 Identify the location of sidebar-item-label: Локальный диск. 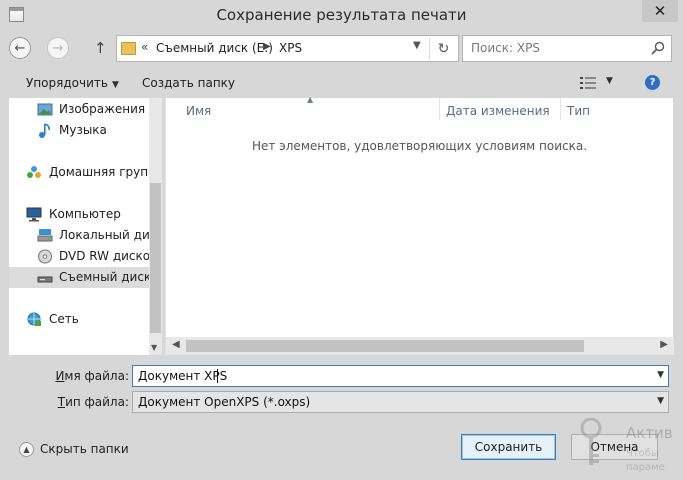
(104, 235).